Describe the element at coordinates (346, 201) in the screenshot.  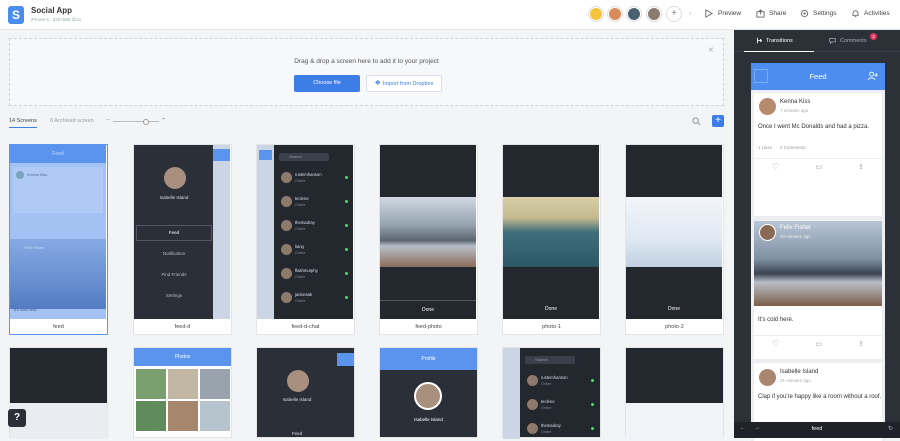
I see `online-indicator` at that location.